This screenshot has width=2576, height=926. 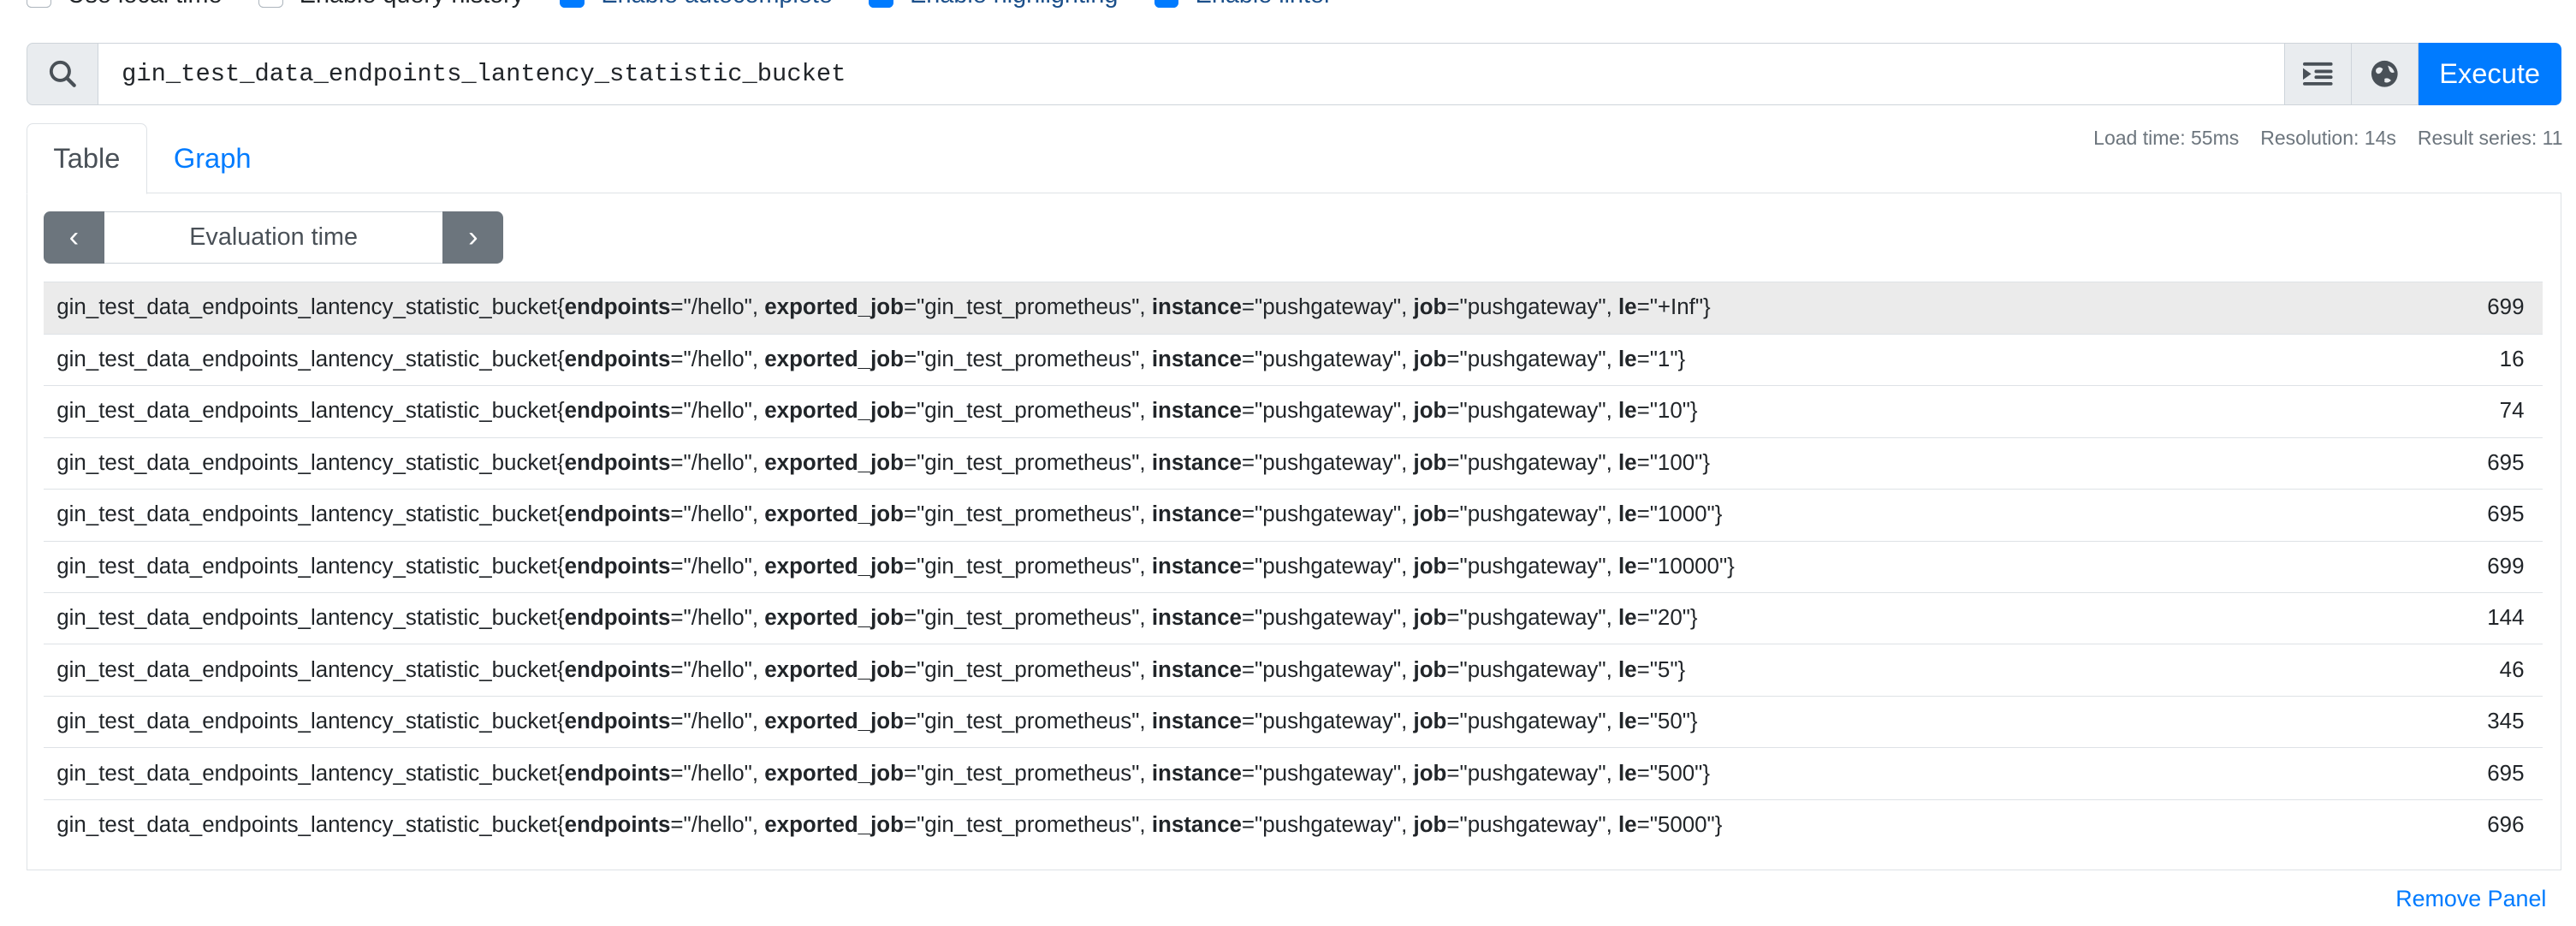 I want to click on tab-table: Table, so click(x=87, y=158).